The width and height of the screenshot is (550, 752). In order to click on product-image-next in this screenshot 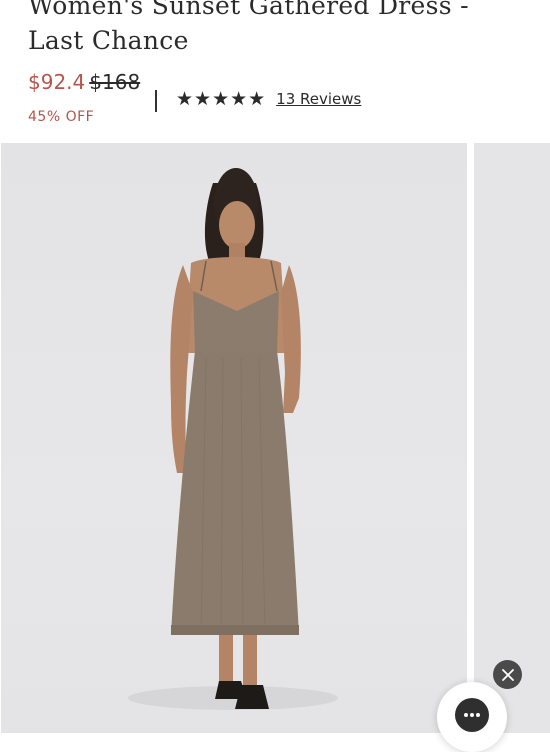, I will do `click(512, 438)`.